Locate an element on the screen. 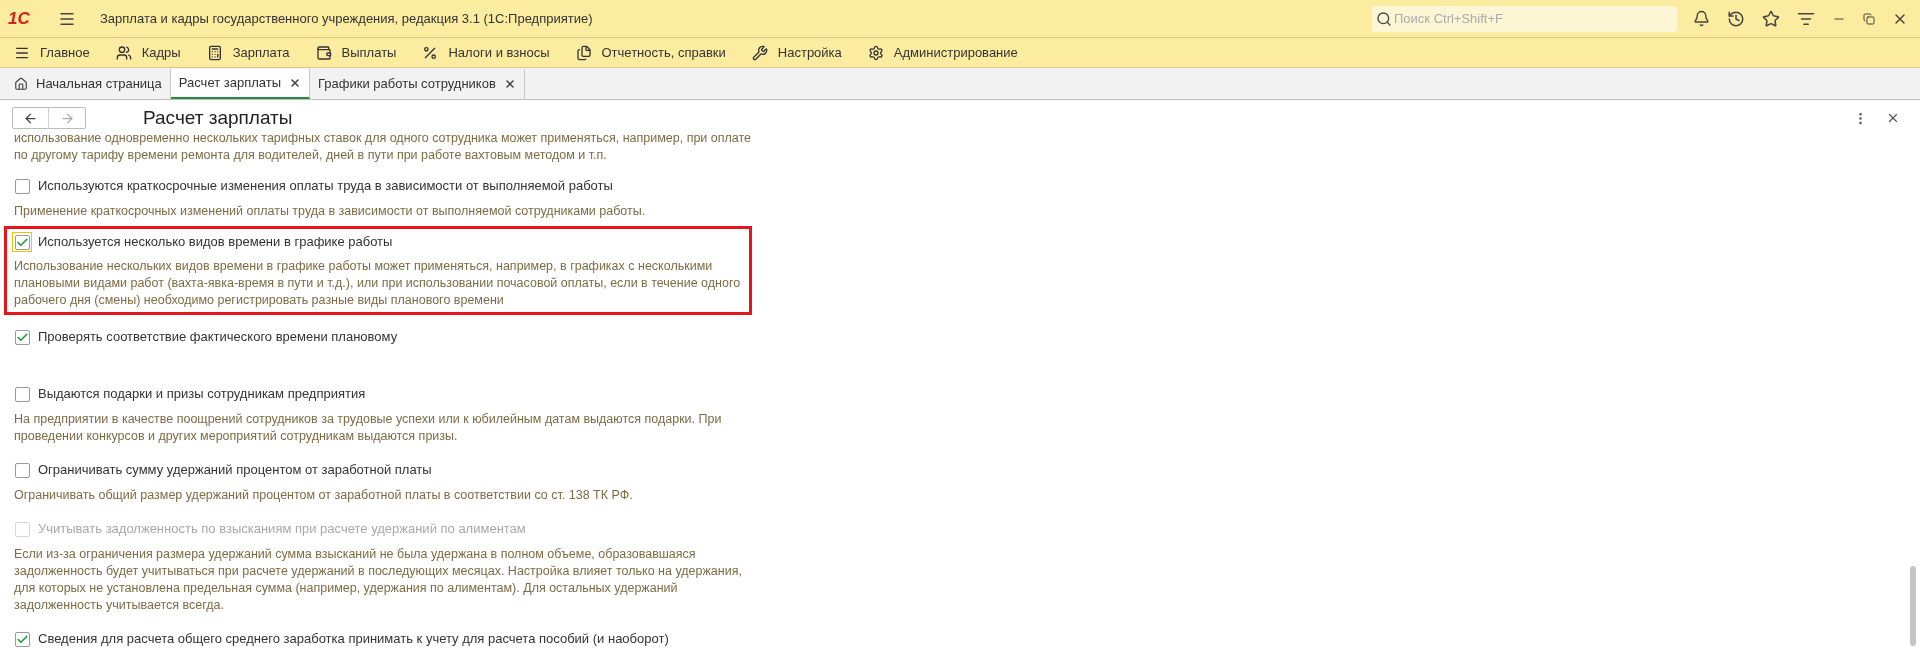 This screenshot has width=1920, height=650. option-description: Применение краткосрочных изменений оплаты труда в зависимости от выполняемой сотрудниками работы. is located at coordinates (330, 211).